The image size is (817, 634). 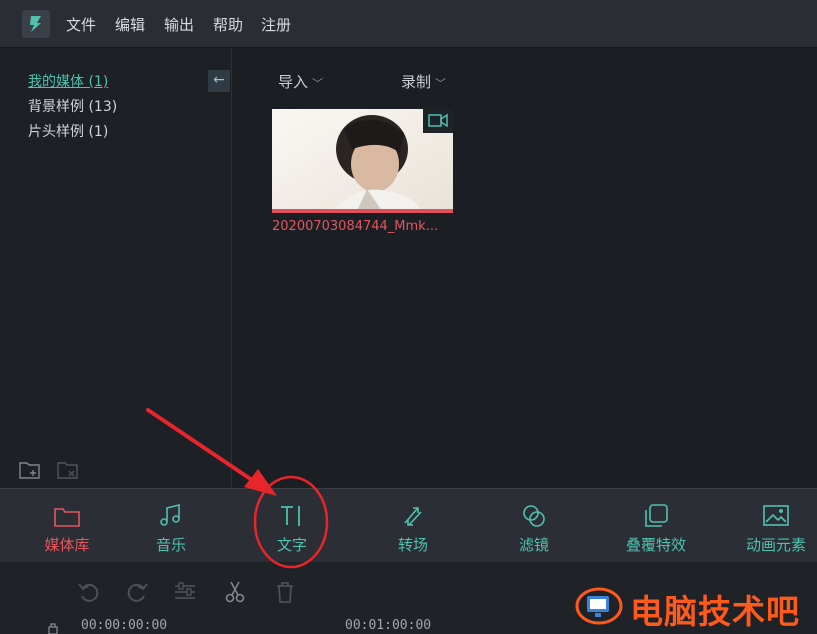 I want to click on tab-label: 转场, so click(x=412, y=545).